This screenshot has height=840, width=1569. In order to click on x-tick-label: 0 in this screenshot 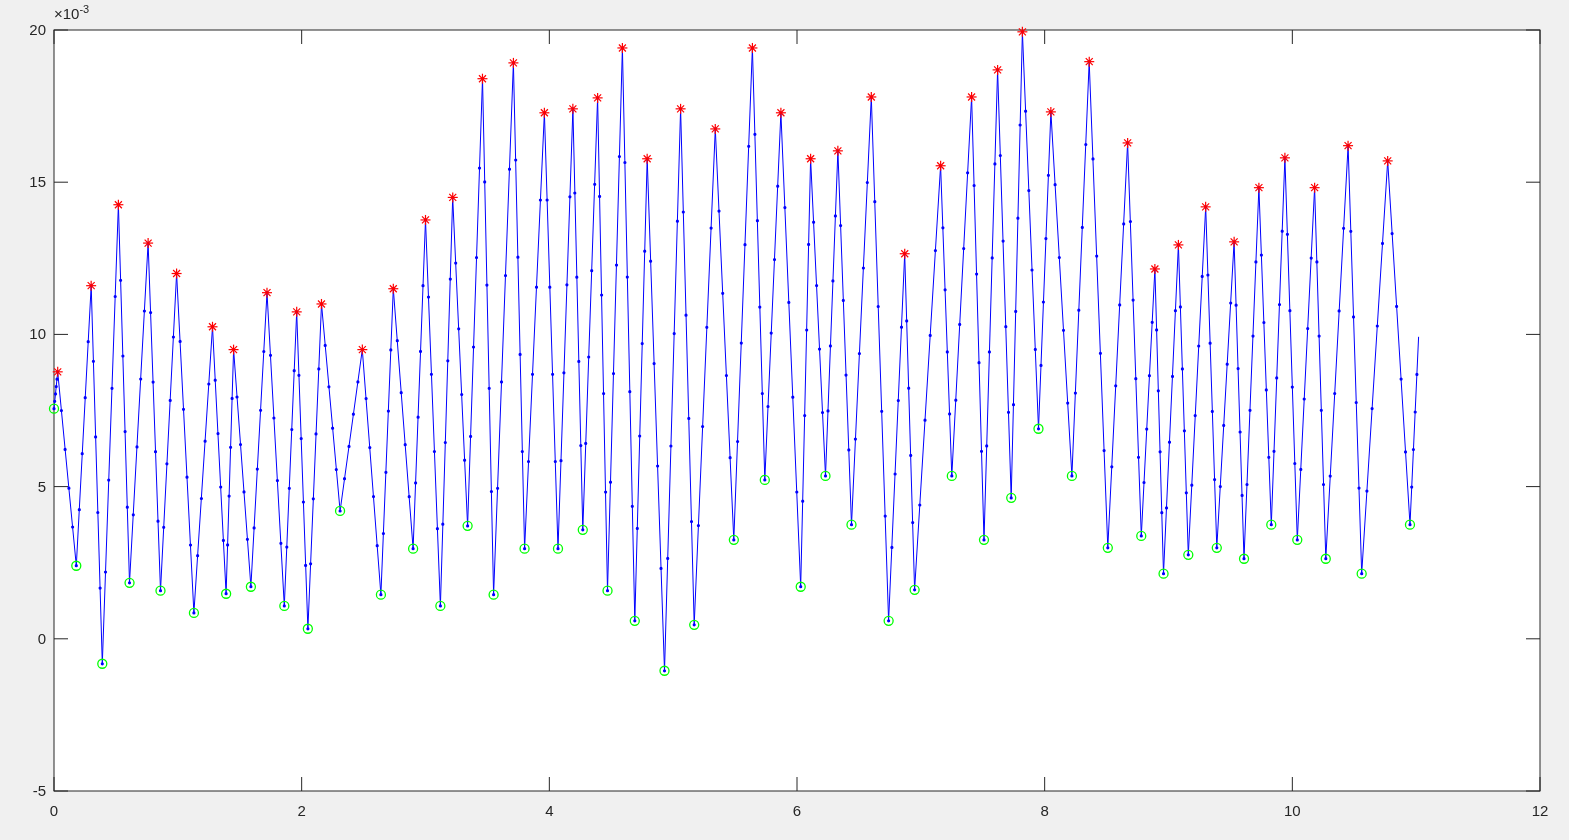, I will do `click(54, 810)`.